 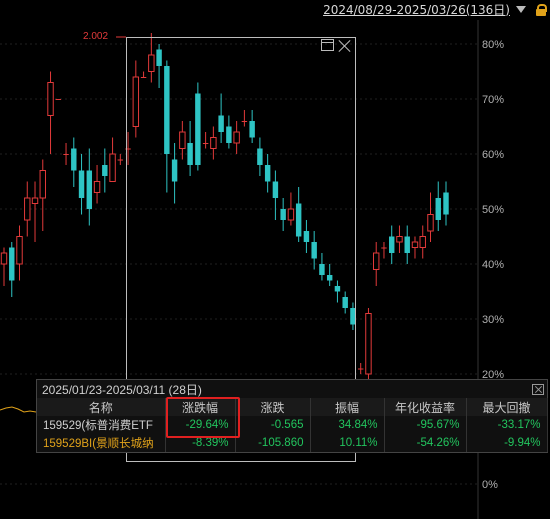 I want to click on lock-icon, so click(x=541, y=10).